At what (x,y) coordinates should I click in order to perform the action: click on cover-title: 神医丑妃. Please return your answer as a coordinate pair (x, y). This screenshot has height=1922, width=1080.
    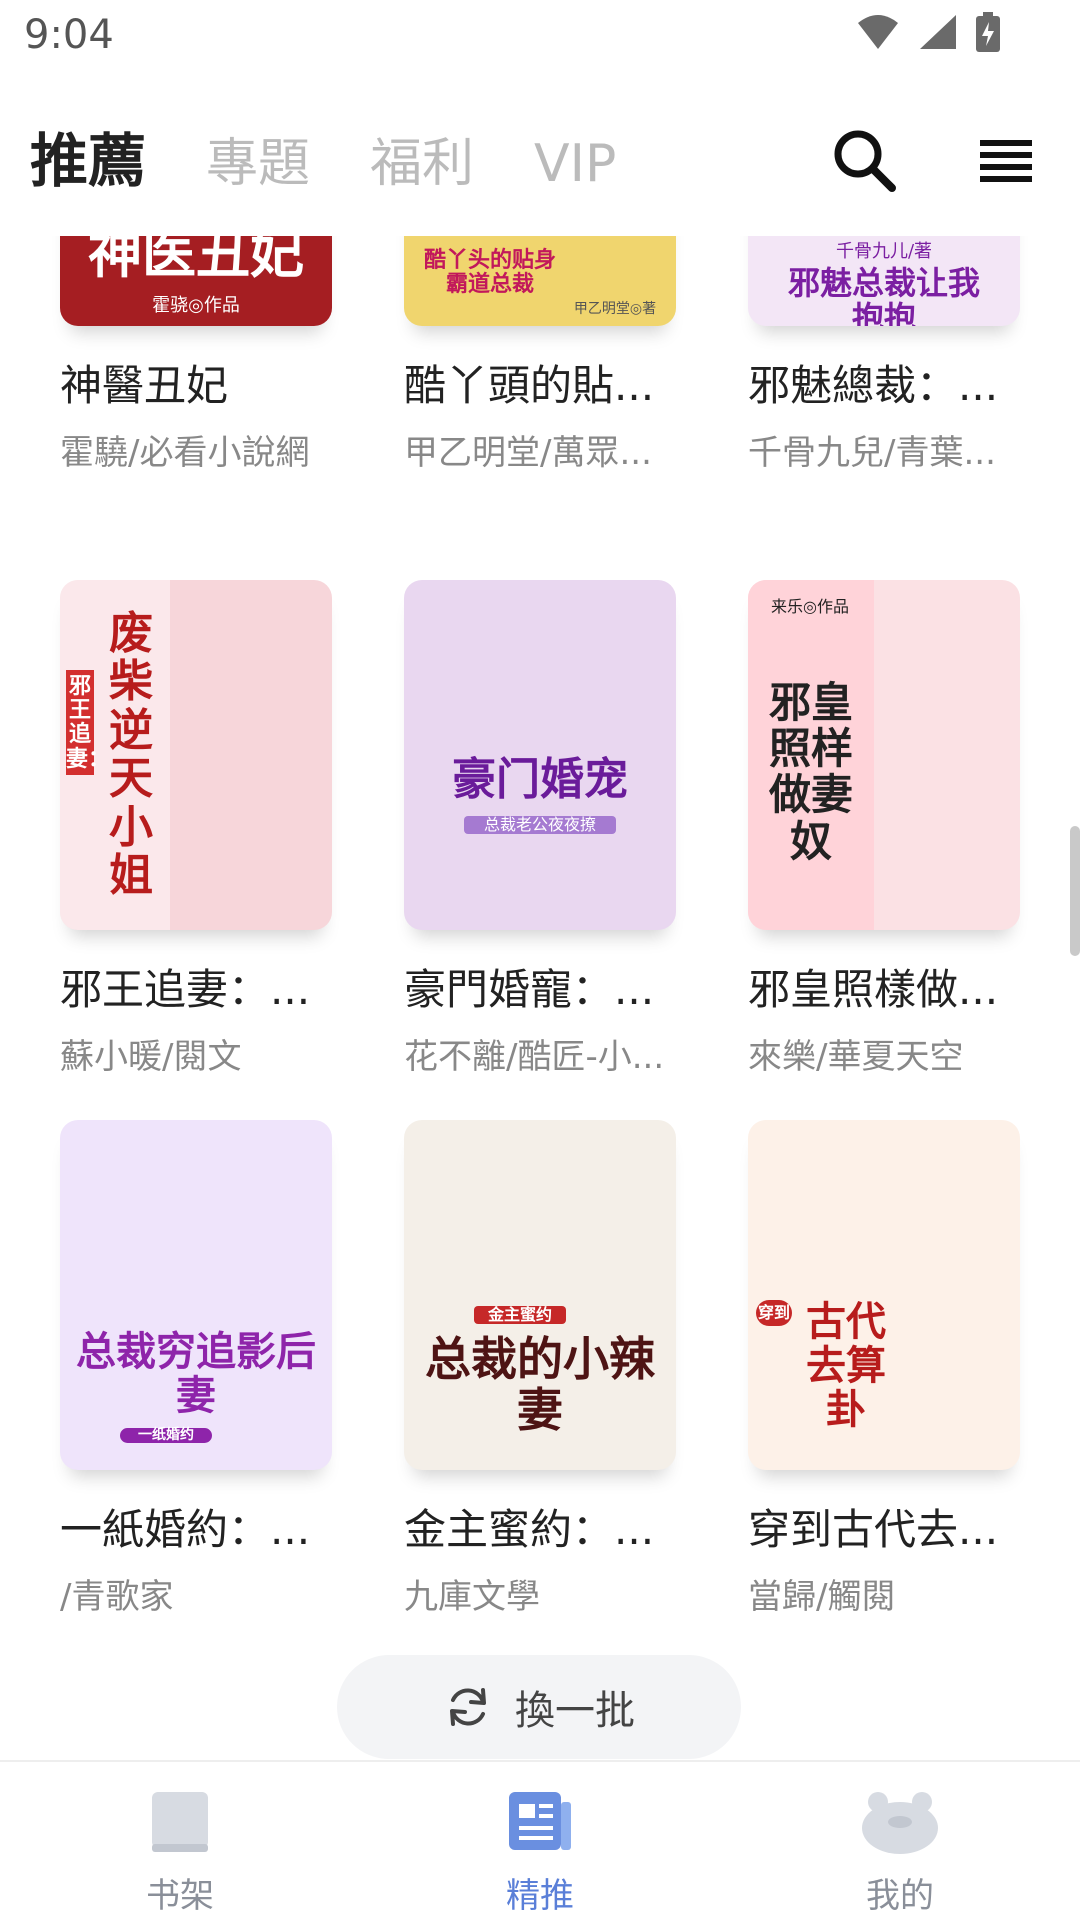
    Looking at the image, I should click on (196, 260).